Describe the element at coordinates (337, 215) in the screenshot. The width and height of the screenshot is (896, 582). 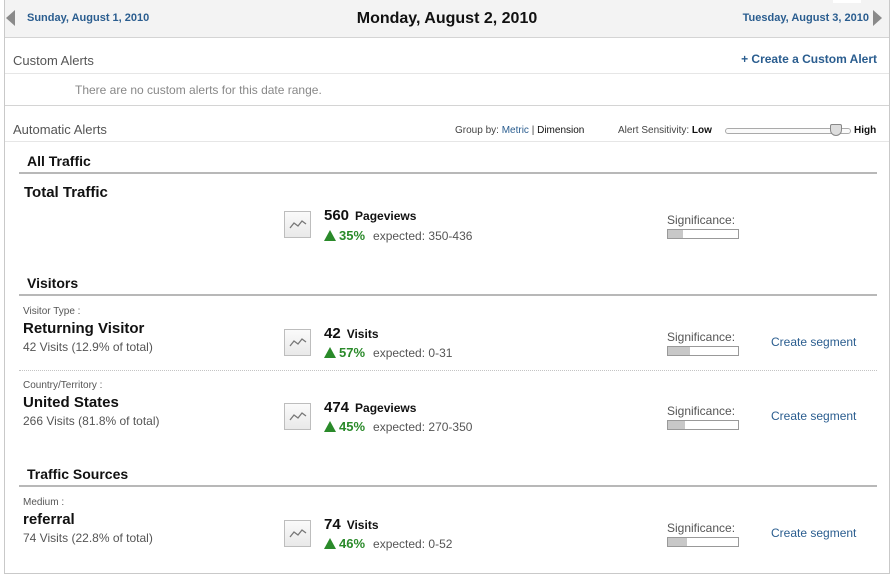
I see `metric-number: 560` at that location.